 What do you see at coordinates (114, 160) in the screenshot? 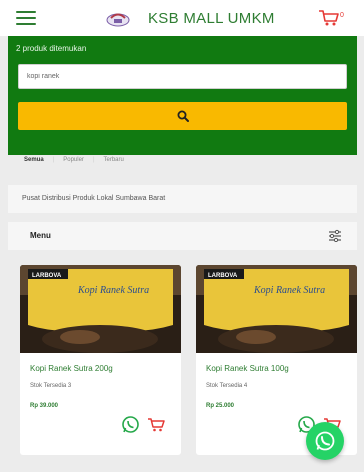
I see `tab-terbaru: Terbaru` at bounding box center [114, 160].